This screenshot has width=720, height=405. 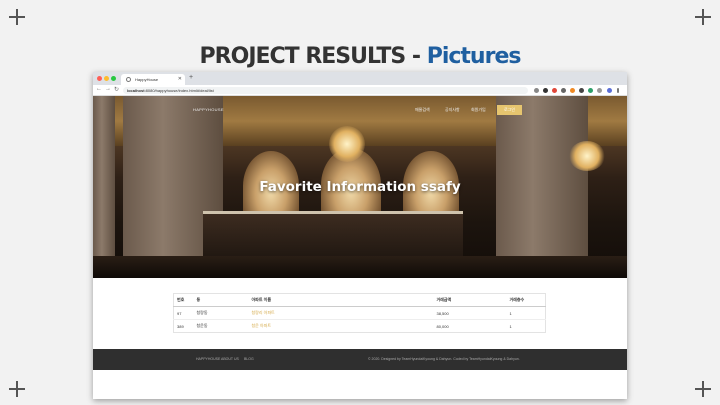 I want to click on table-header-row: 번호 동 아파트 이름 거래금액 거래층수, so click(x=359, y=300).